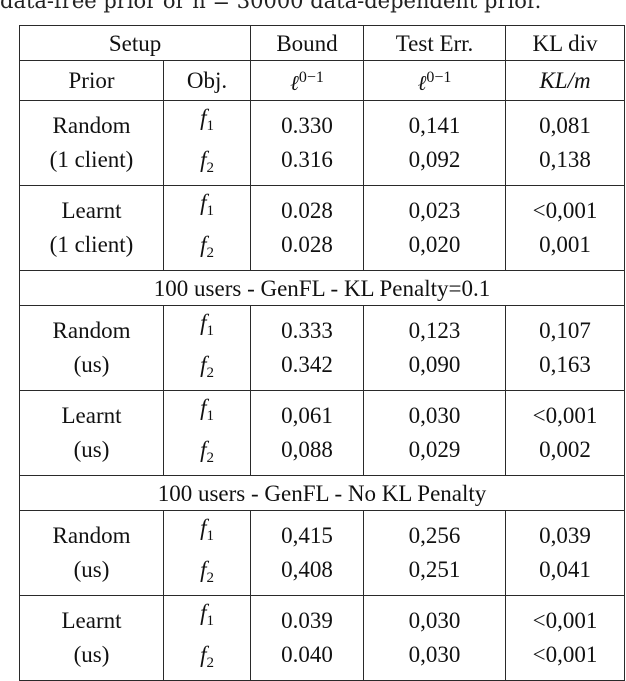 Image resolution: width=626 pixels, height=681 pixels. What do you see at coordinates (91, 638) in the screenshot?
I see `prior-cell: Learnt (us)` at bounding box center [91, 638].